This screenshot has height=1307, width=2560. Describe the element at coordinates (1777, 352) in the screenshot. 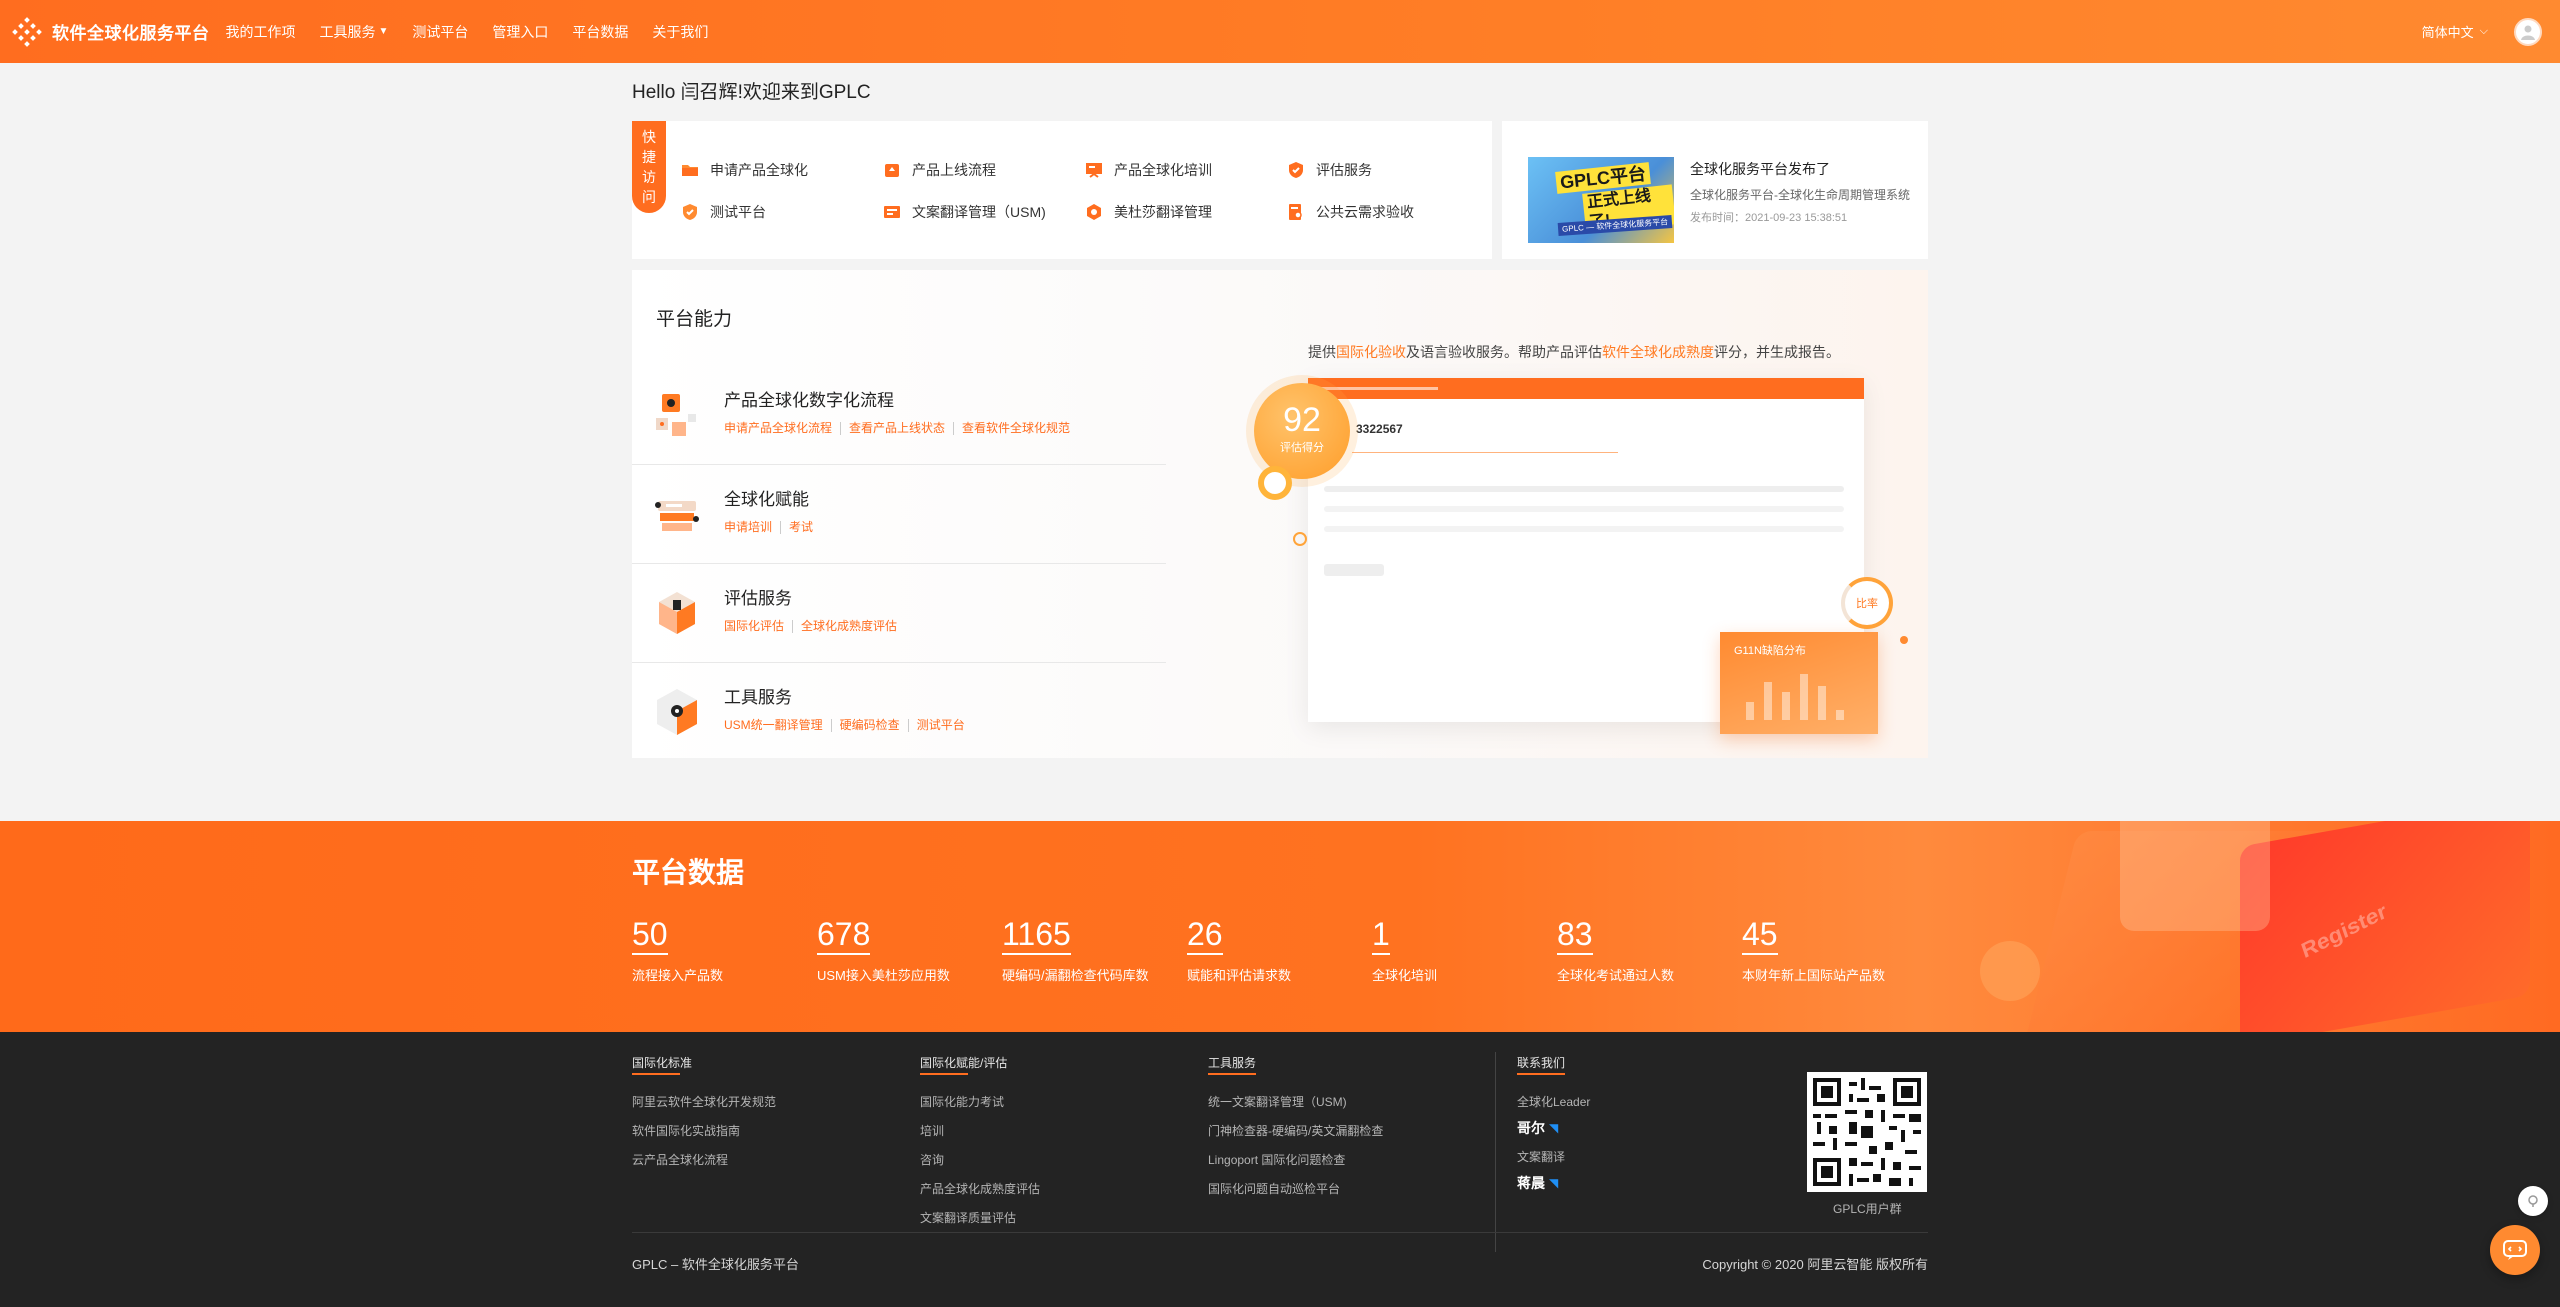

I see `desc-text: 评分，并生成报告。` at that location.